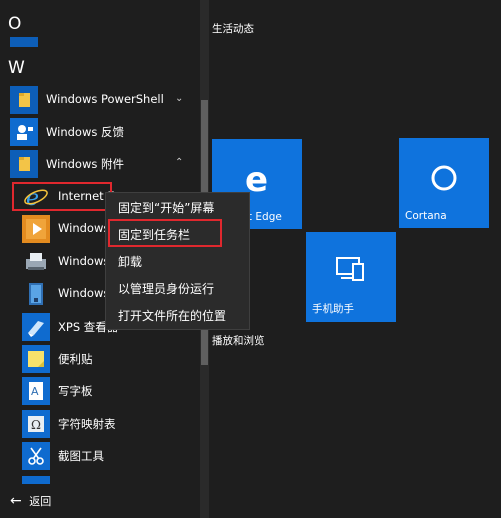 The image size is (501, 518). What do you see at coordinates (75, 359) in the screenshot?
I see `app-label: 便利贴` at bounding box center [75, 359].